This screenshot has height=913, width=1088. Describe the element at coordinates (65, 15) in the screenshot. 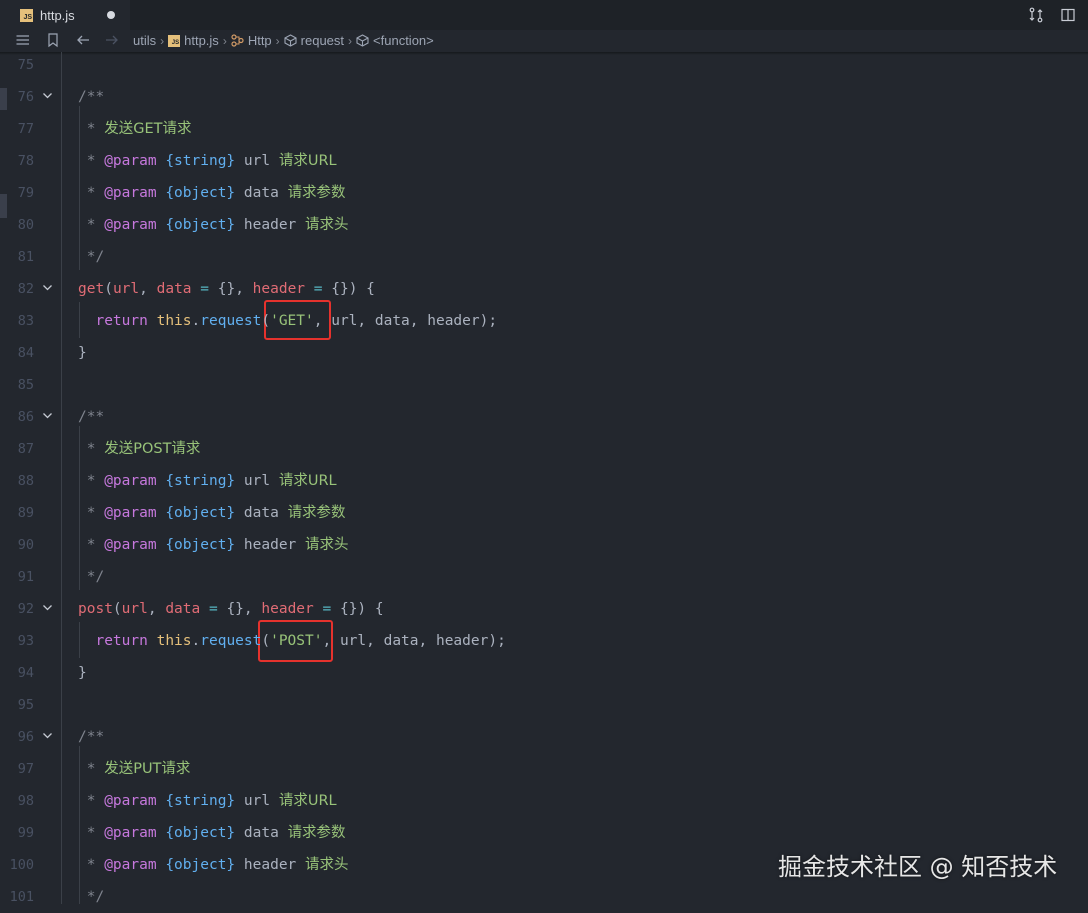

I see `tab-http-js: JS http.js` at that location.